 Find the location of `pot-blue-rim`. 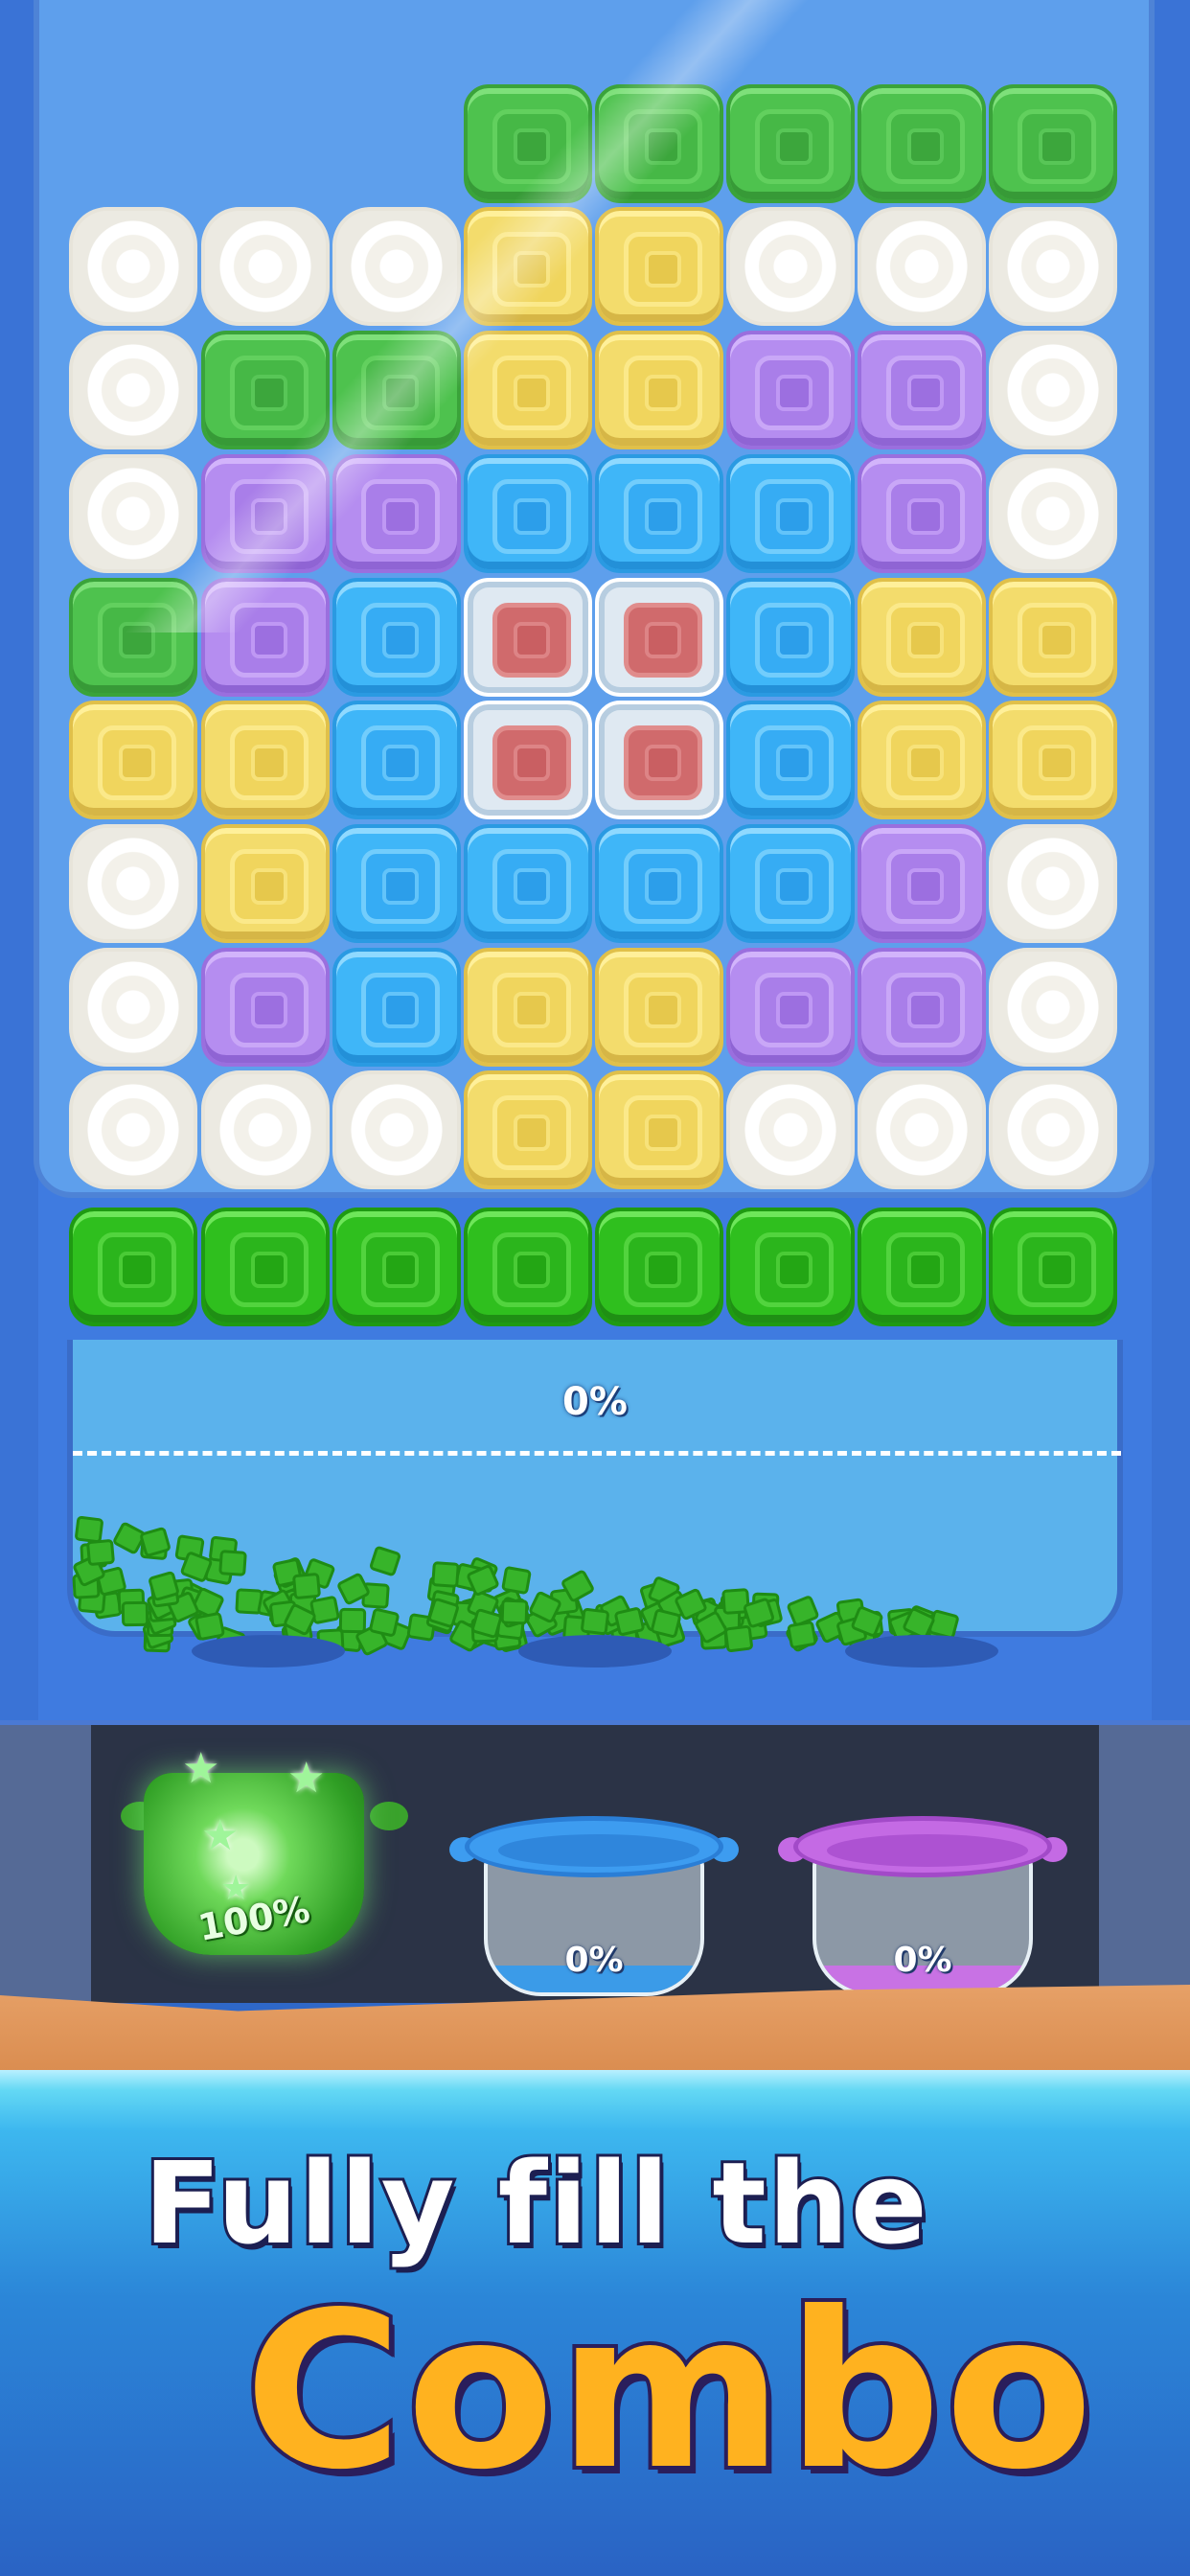

pot-blue-rim is located at coordinates (594, 1846).